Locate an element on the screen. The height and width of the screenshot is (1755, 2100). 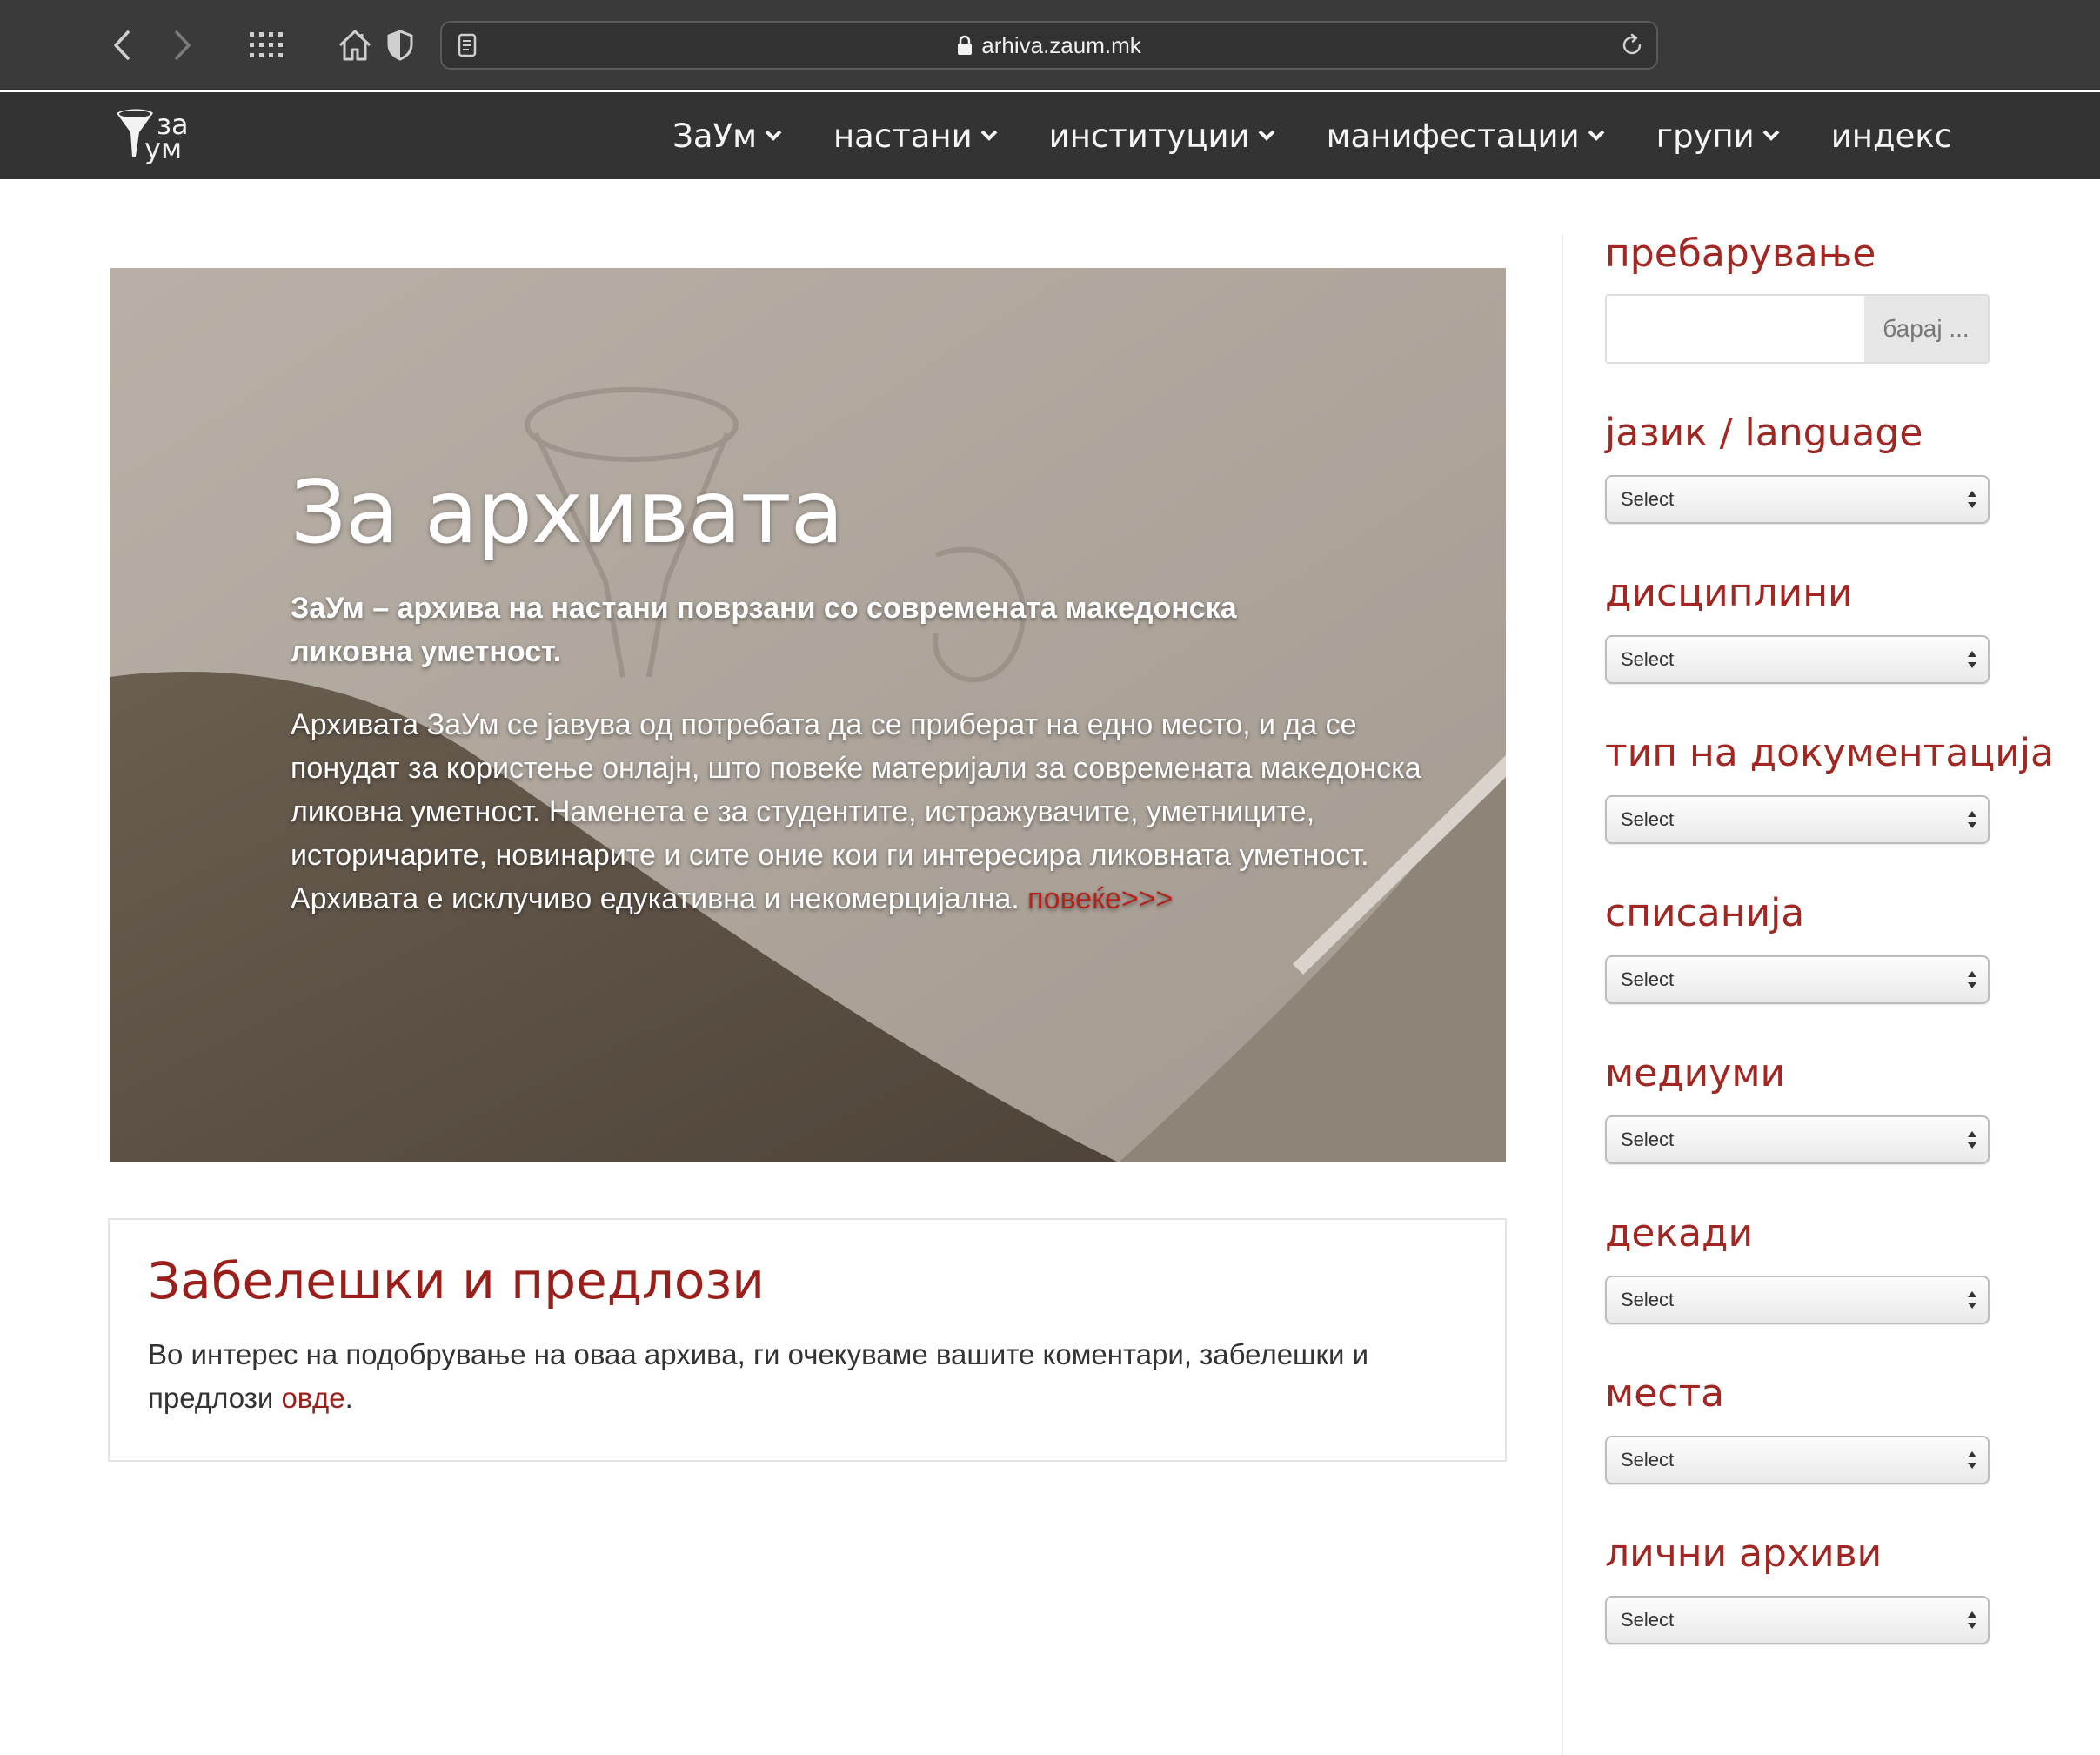
back-button is located at coordinates (121, 45).